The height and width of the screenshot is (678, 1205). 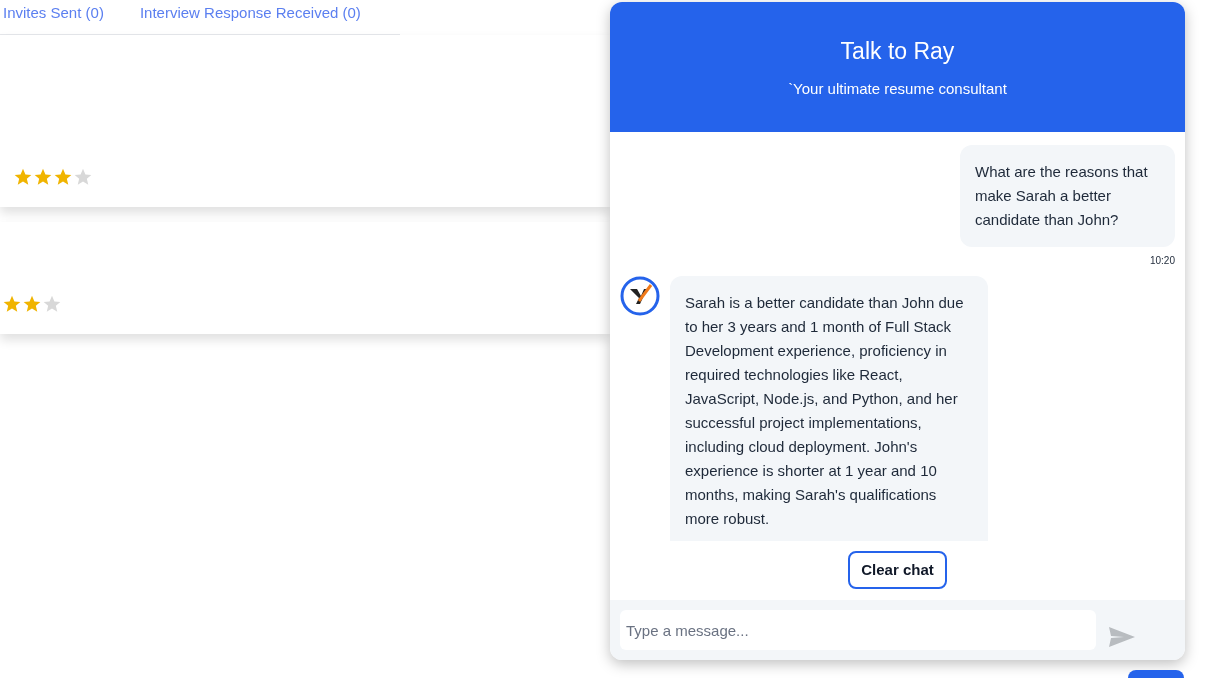 I want to click on chat-title: Talk to Ray, so click(x=897, y=51).